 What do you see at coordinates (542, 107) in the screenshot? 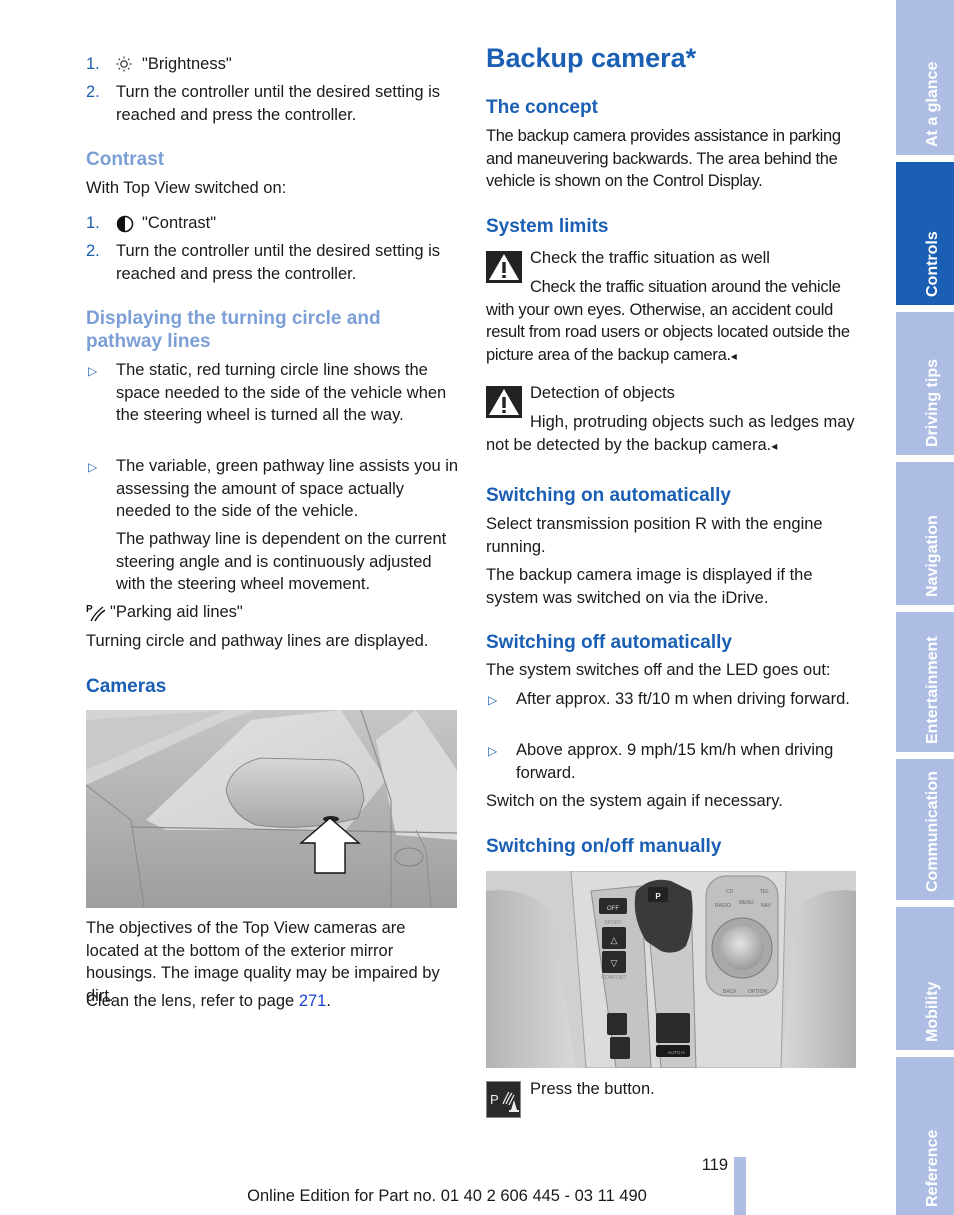
I see `concept-heading: The concept` at bounding box center [542, 107].